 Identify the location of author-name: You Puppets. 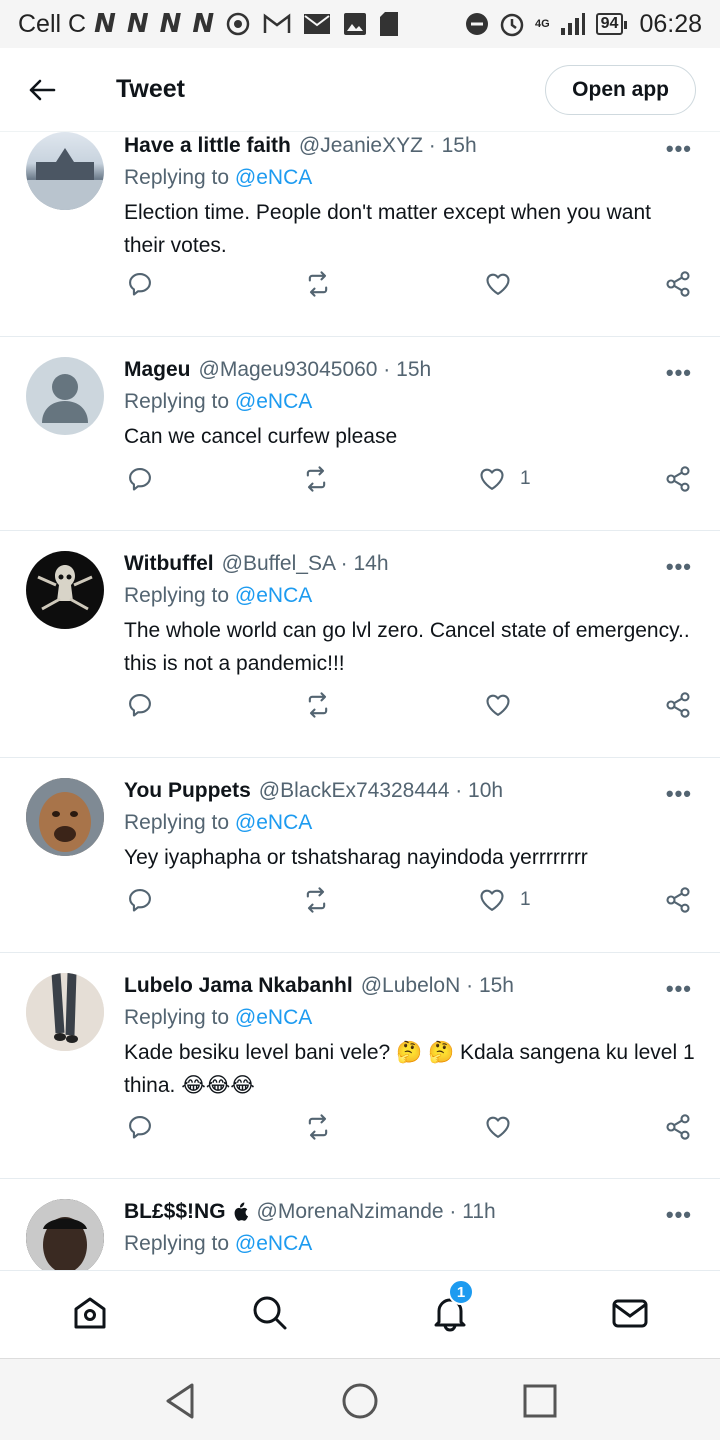
(187, 791).